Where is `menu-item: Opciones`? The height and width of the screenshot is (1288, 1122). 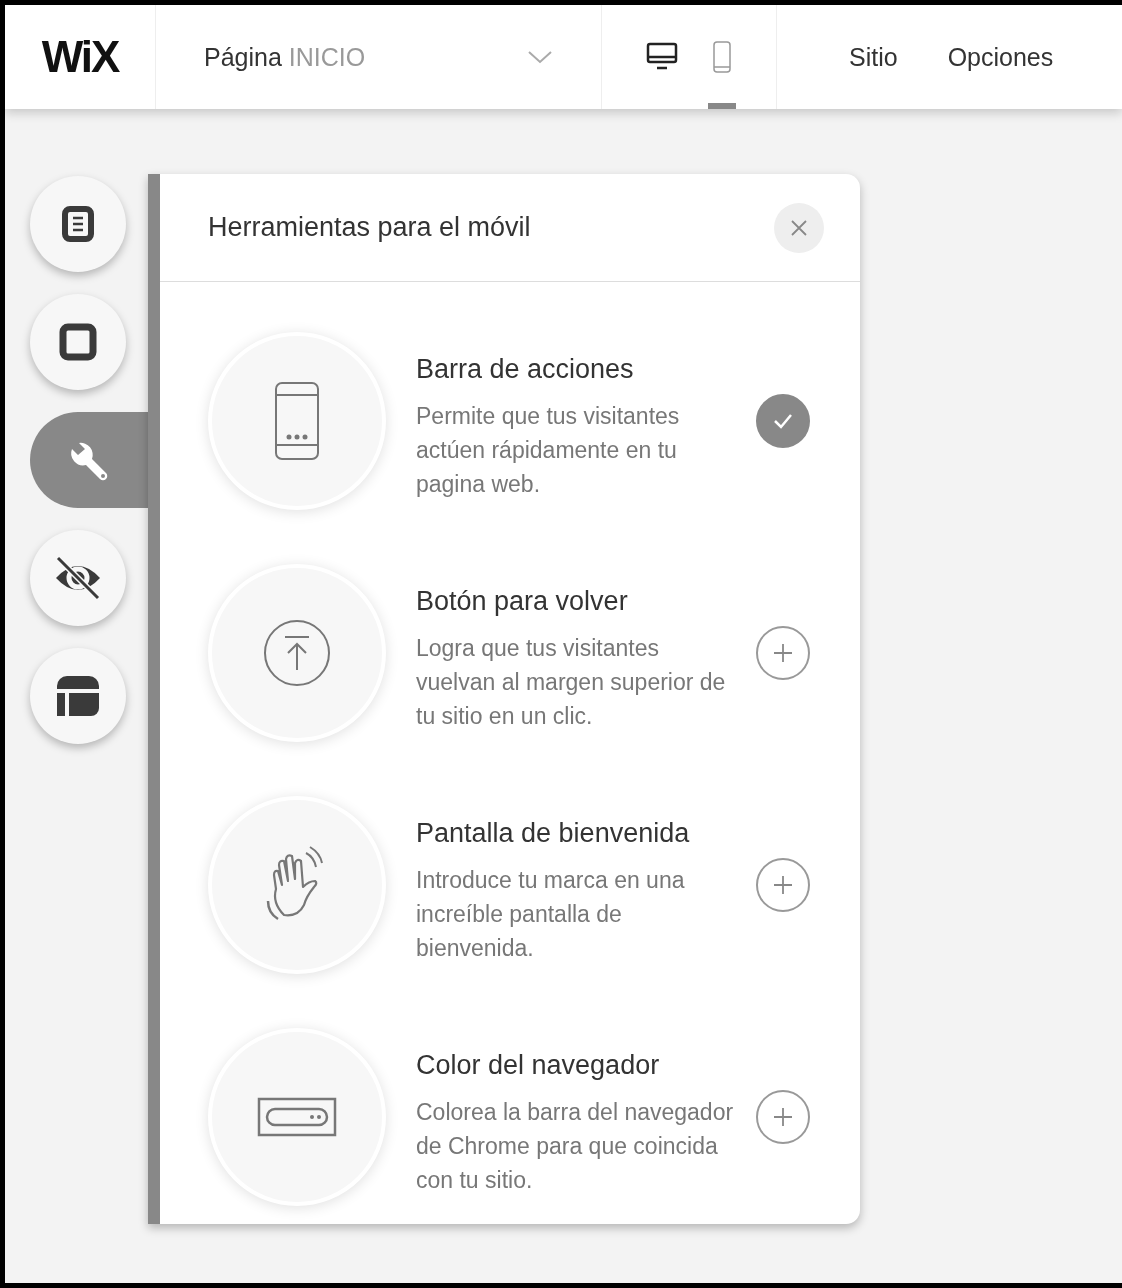
menu-item: Opciones is located at coordinates (1000, 57).